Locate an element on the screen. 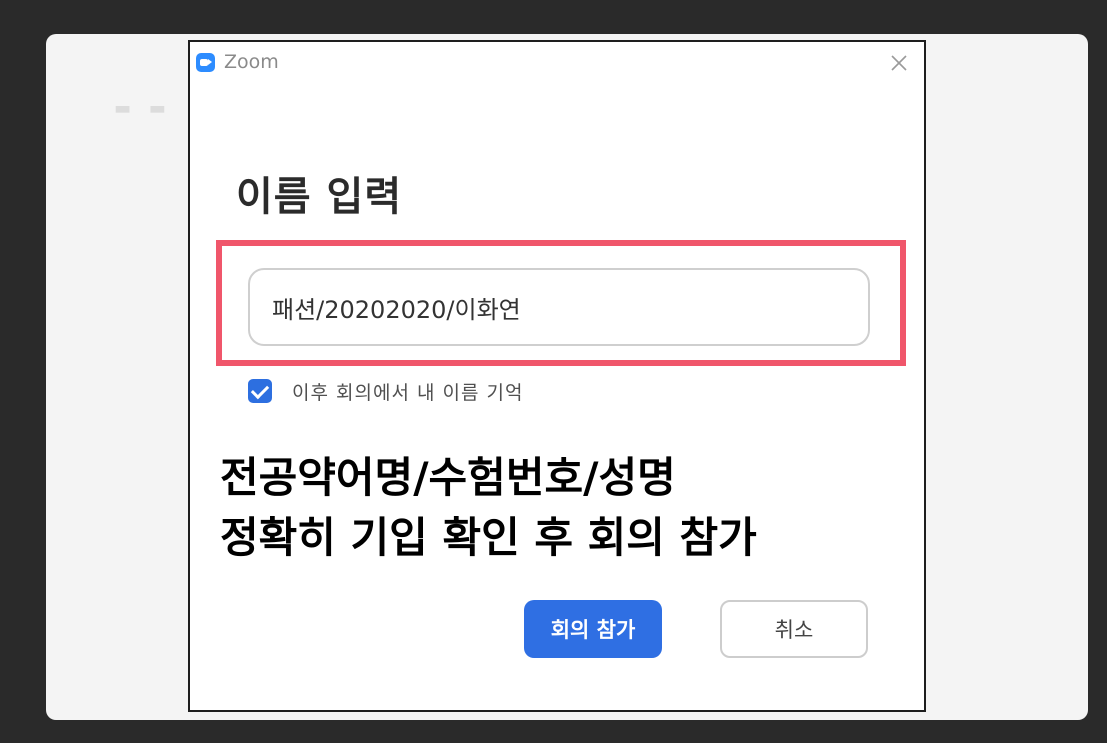 This screenshot has height=743, width=1107. dialog-heading: 이름 입력 is located at coordinates (319, 197).